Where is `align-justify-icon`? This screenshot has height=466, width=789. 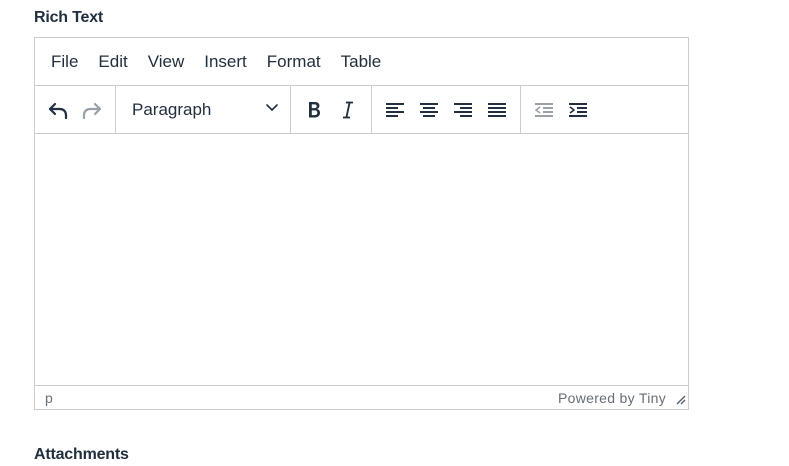 align-justify-icon is located at coordinates (497, 110).